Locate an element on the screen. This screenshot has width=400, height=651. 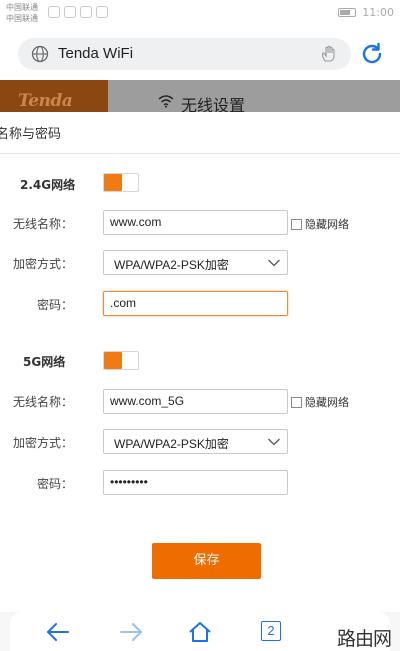
back-arrow-icon is located at coordinates (58, 632).